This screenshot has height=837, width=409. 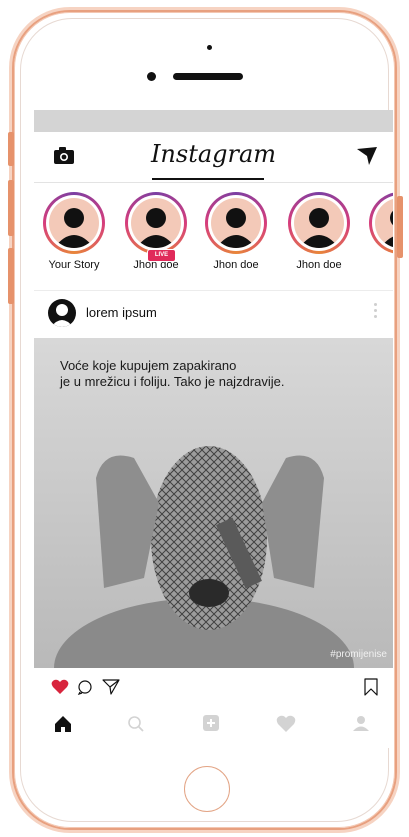 I want to click on bookmark-icon, so click(x=371, y=689).